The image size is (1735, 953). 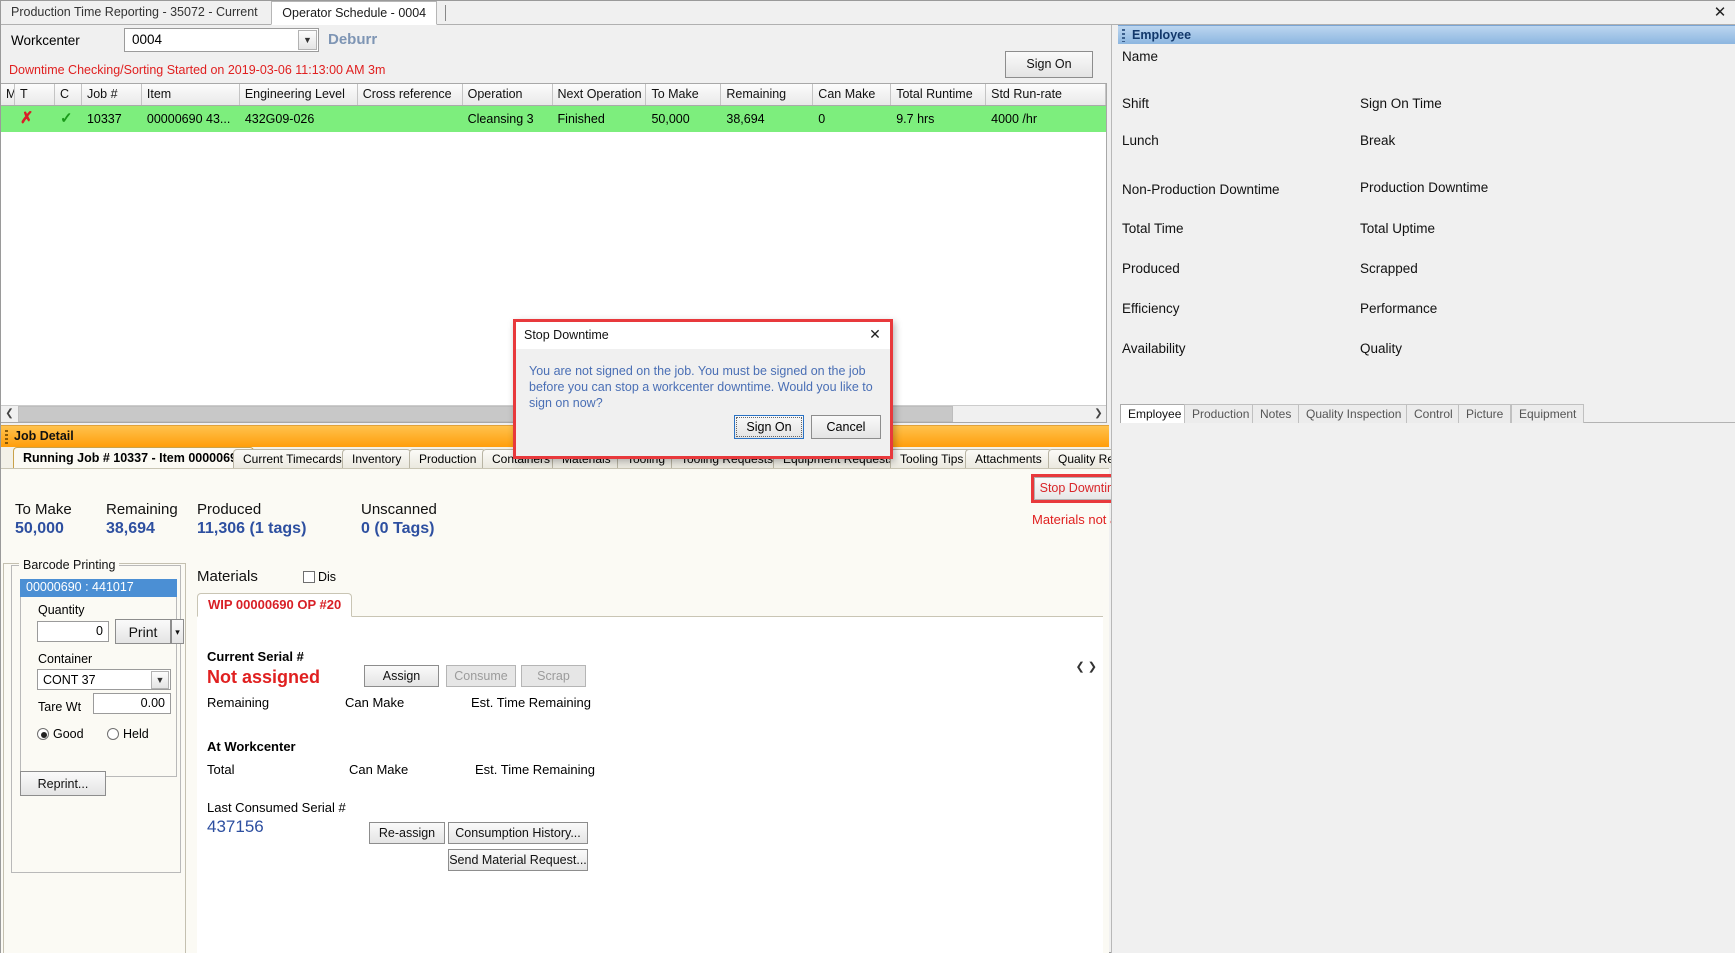 What do you see at coordinates (852, 94) in the screenshot?
I see `column-header-can-make: Can Make` at bounding box center [852, 94].